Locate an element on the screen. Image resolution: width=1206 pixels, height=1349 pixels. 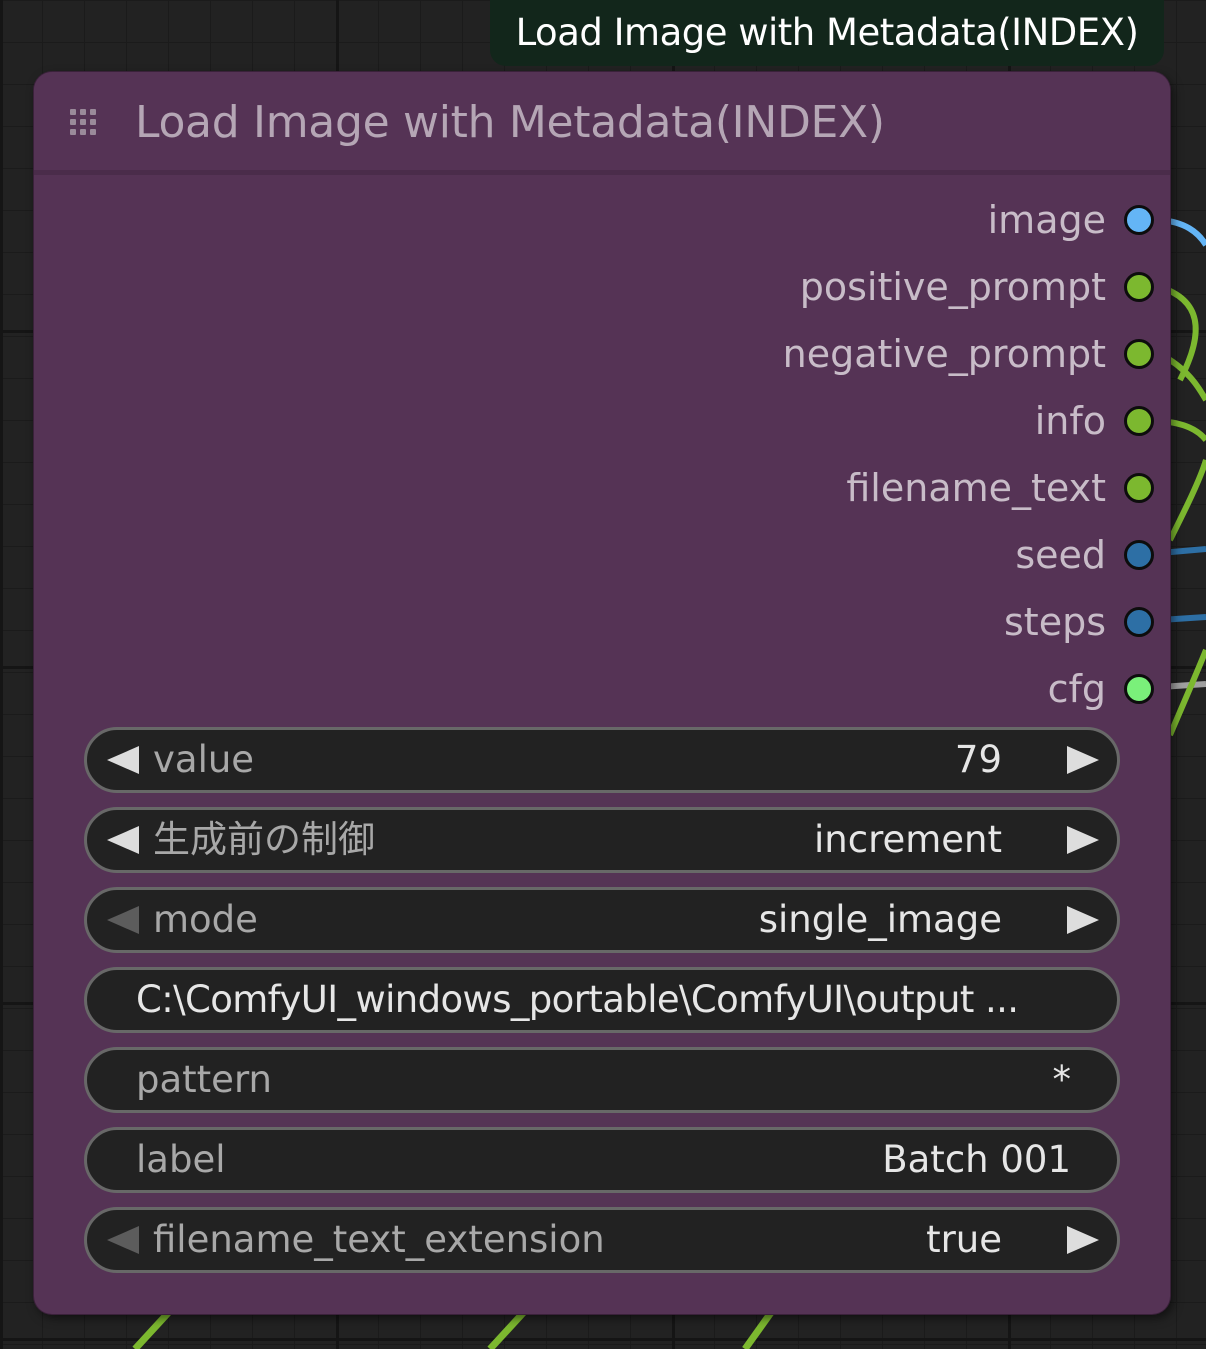
wire-filename-text is located at coordinates (1186, 500).